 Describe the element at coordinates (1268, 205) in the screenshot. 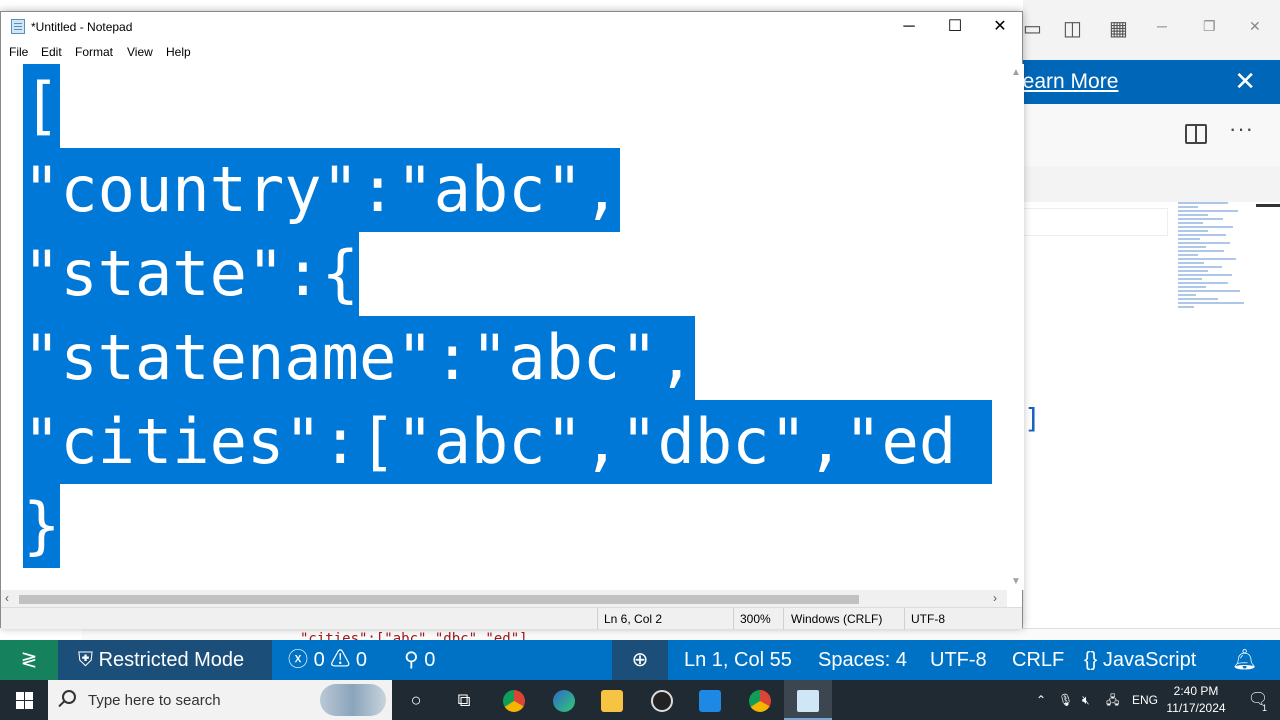

I see `vscode-scrollbar-indicator` at that location.